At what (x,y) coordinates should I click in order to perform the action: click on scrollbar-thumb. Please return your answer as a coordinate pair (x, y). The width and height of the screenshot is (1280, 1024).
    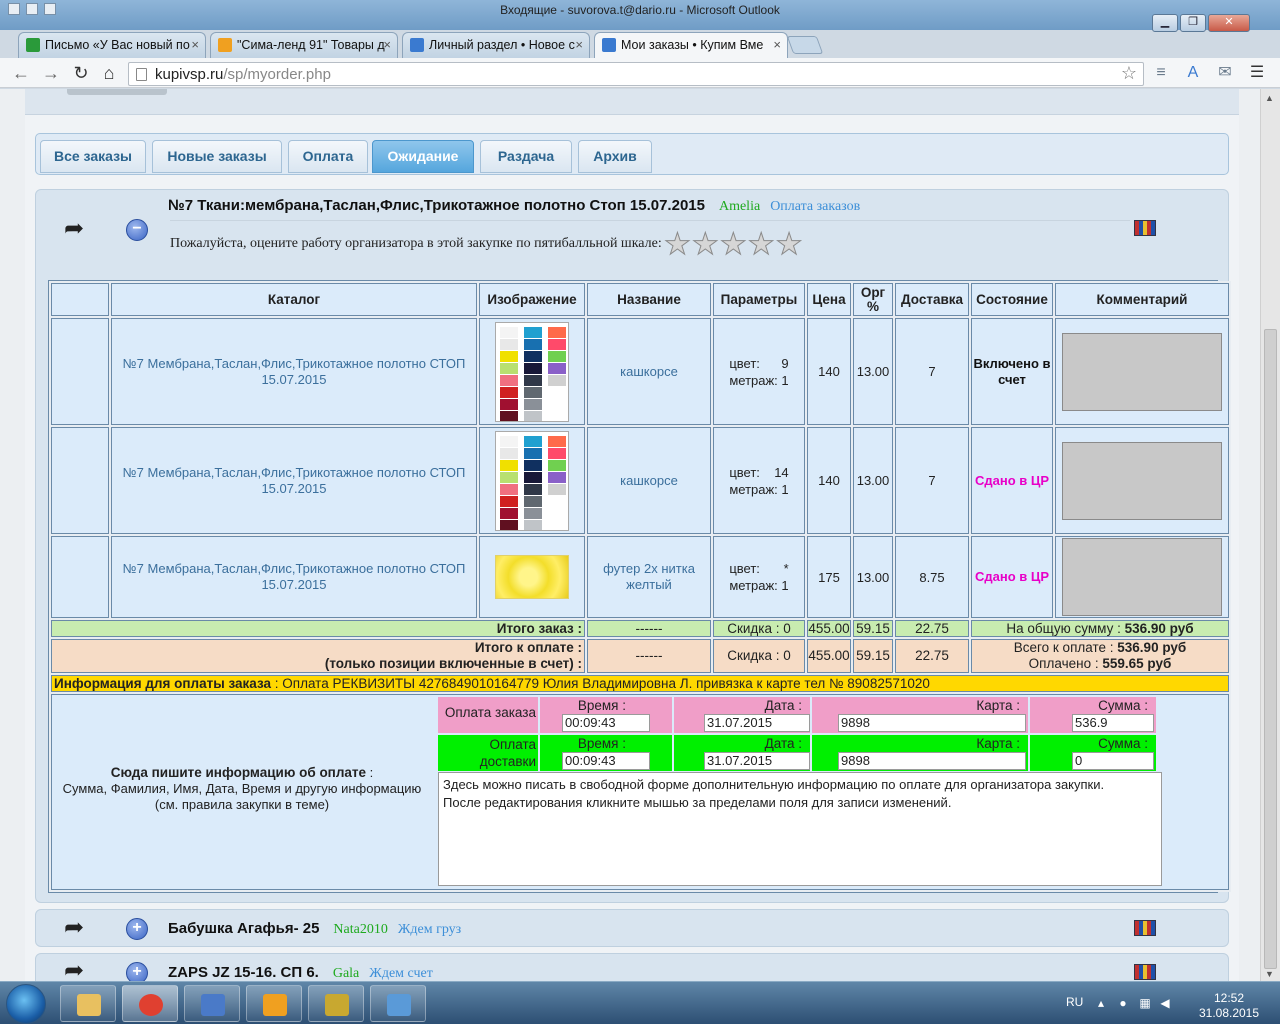
    Looking at the image, I should click on (1270, 649).